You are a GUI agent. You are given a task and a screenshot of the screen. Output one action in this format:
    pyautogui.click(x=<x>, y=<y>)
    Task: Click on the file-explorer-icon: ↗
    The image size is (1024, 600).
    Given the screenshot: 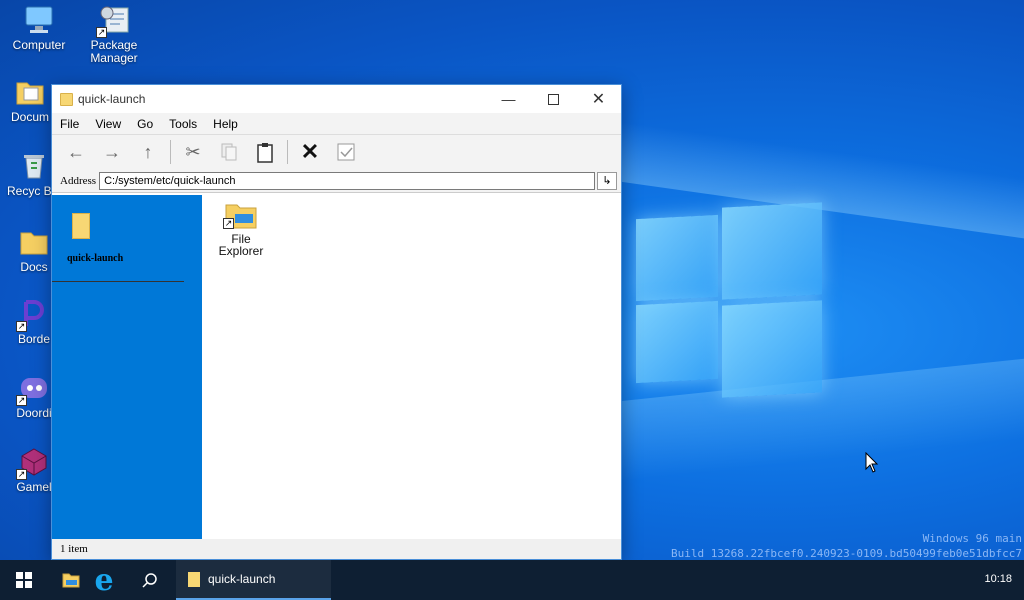 What is the action you would take?
    pyautogui.click(x=240, y=215)
    